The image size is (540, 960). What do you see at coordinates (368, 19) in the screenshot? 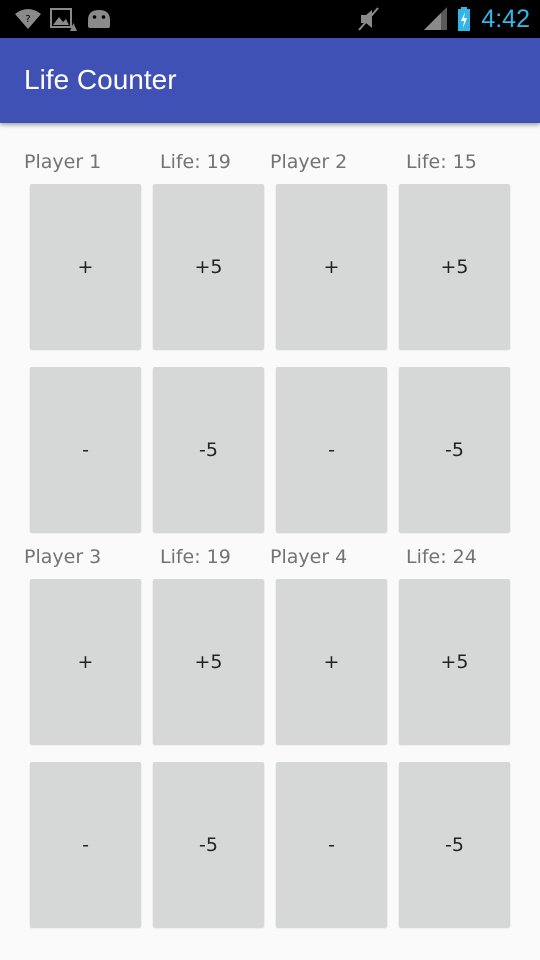
I see `mute-icon` at bounding box center [368, 19].